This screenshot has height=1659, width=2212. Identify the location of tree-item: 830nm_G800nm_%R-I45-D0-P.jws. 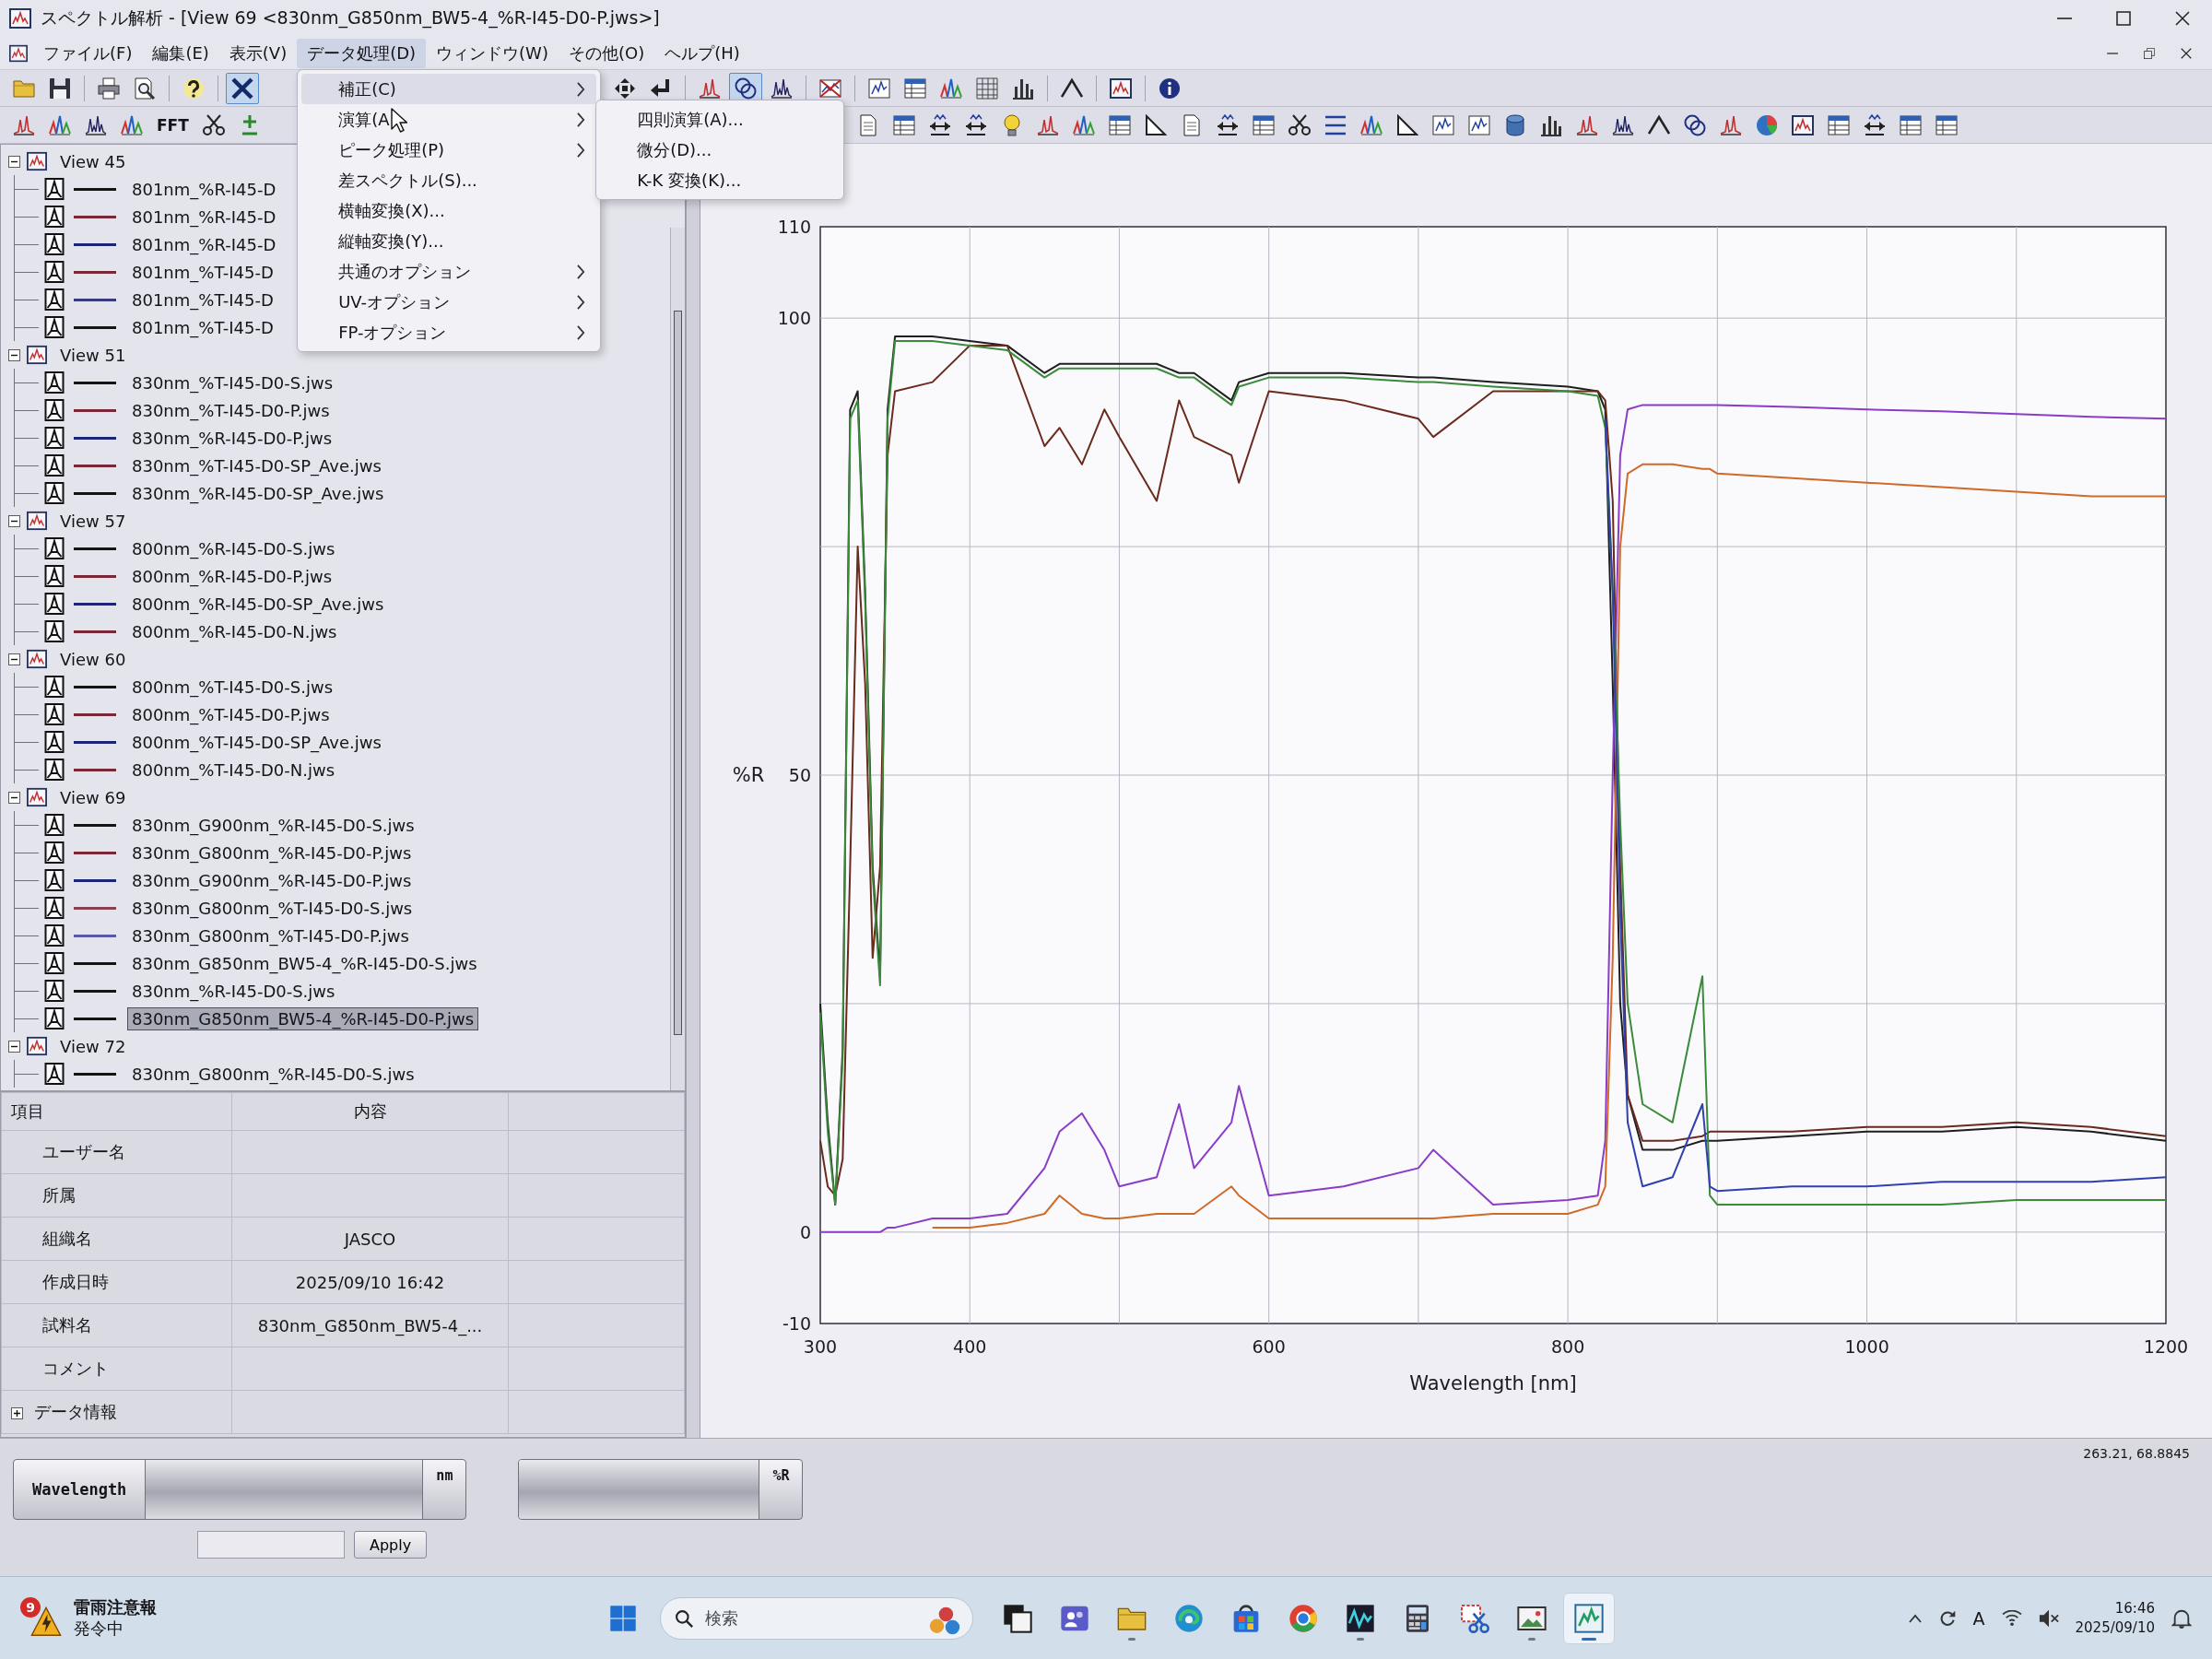
(272, 853).